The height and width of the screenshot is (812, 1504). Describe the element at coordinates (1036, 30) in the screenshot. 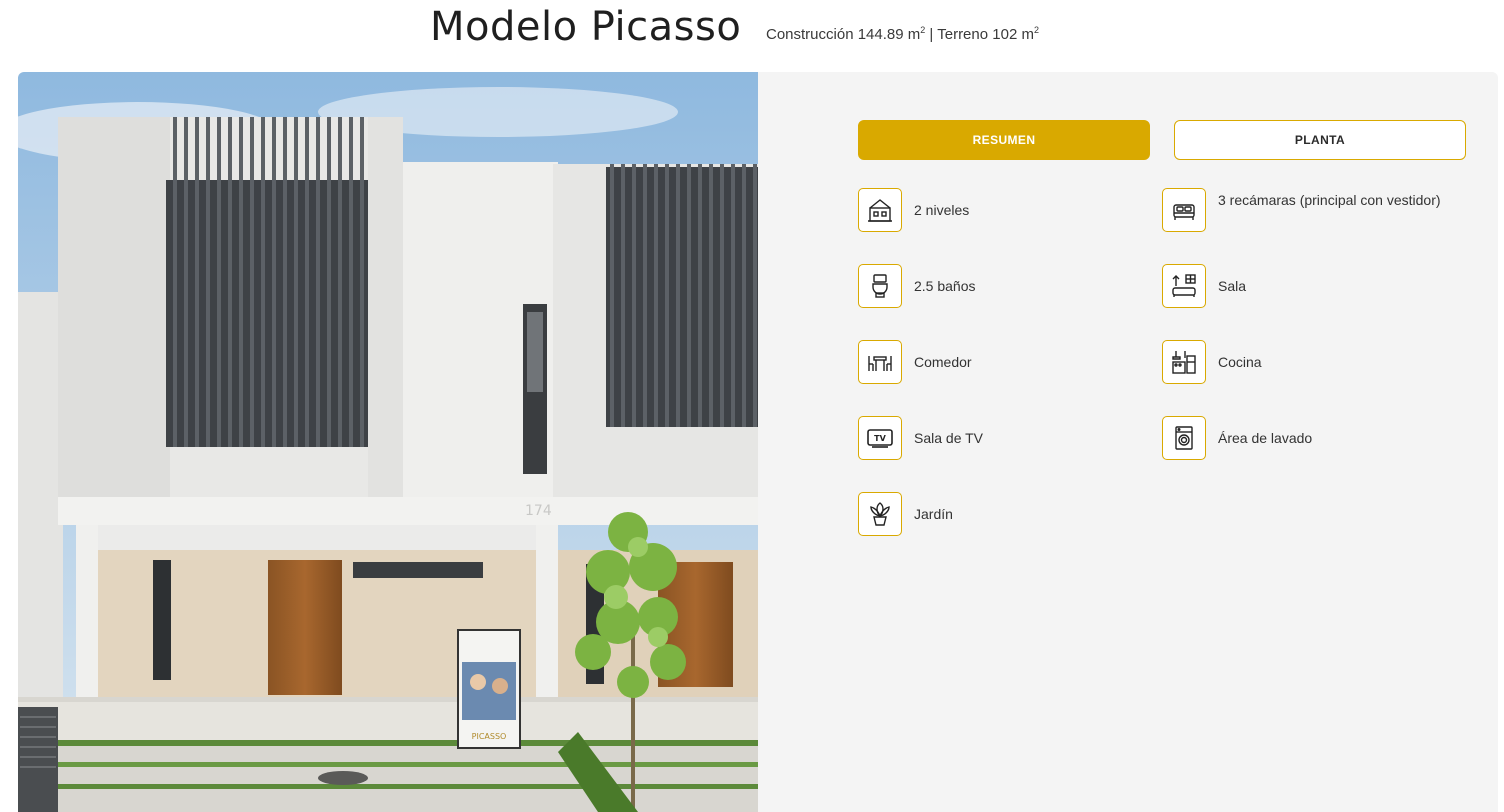

I see `superscript-2: 2` at that location.